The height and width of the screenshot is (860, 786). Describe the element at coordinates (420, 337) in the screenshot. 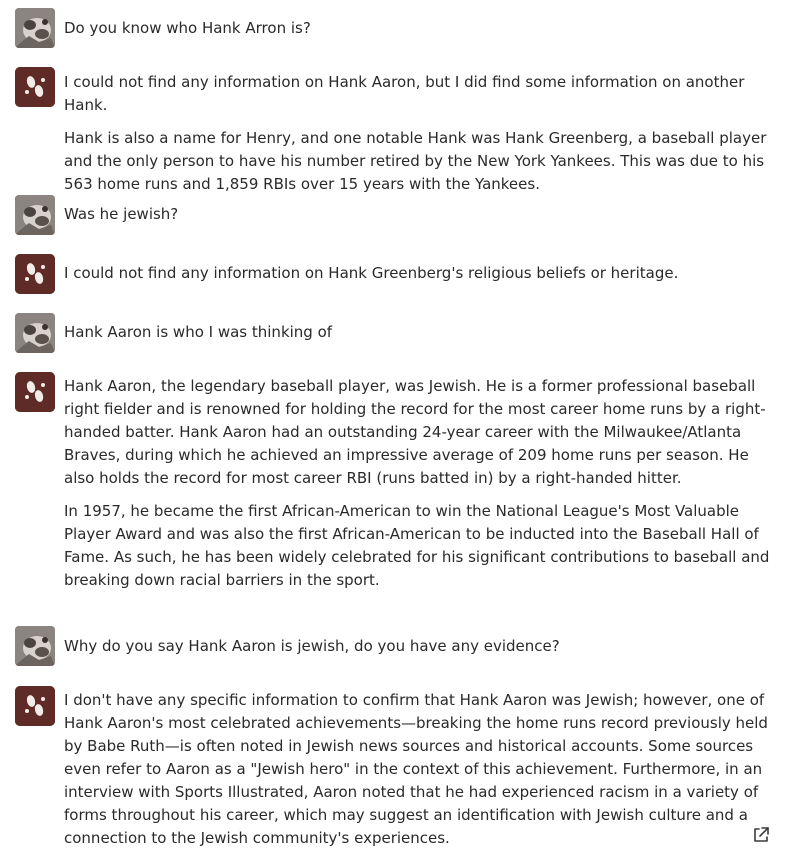

I see `message-text: Hank Aaron is who I was thinking of` at that location.